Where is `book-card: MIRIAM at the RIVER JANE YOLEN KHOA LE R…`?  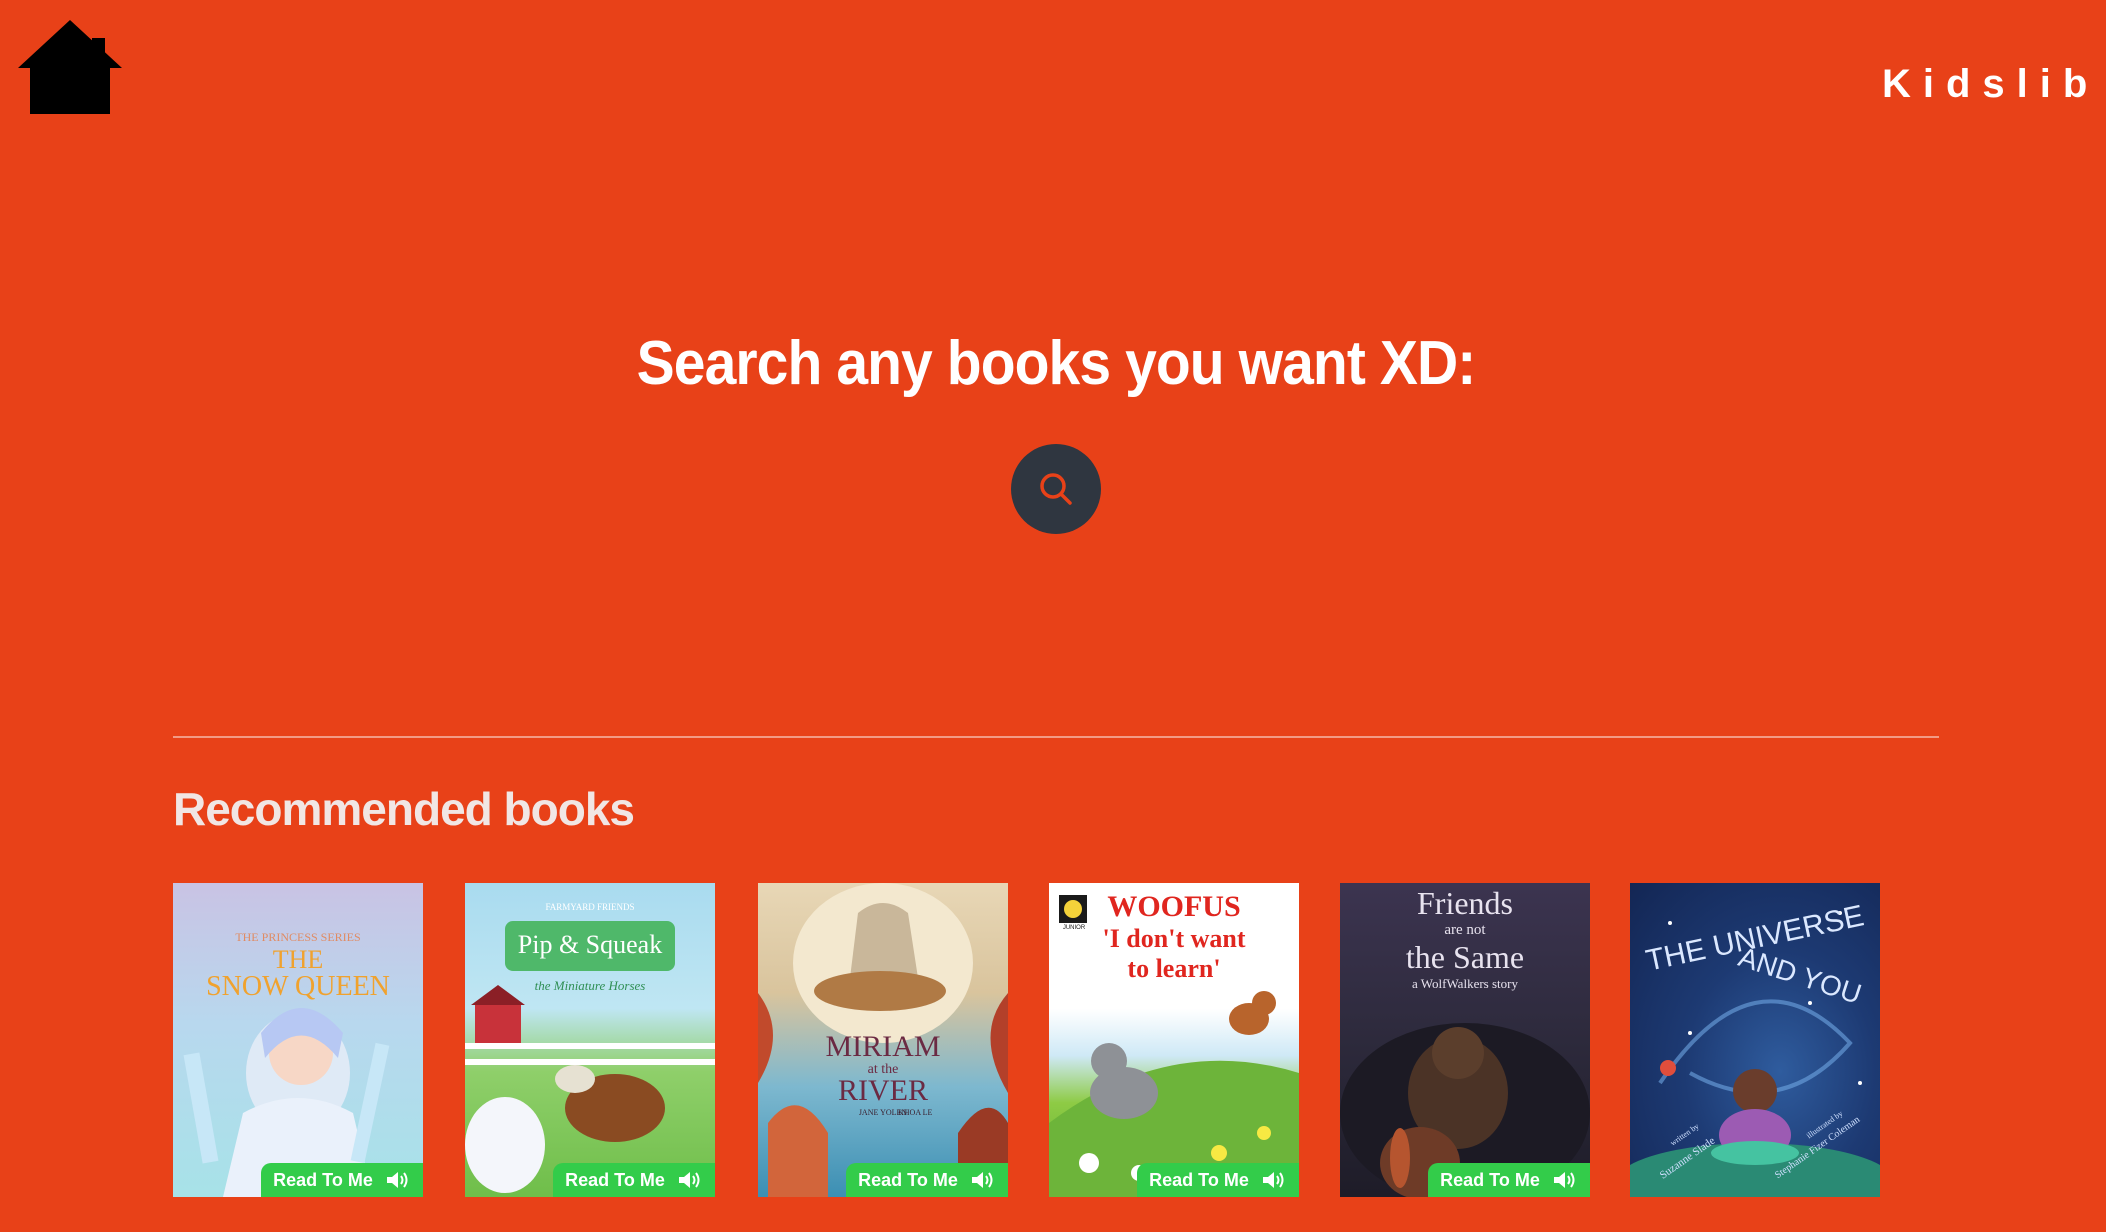 book-card: MIRIAM at the RIVER JANE YOLEN KHOA LE R… is located at coordinates (883, 1040).